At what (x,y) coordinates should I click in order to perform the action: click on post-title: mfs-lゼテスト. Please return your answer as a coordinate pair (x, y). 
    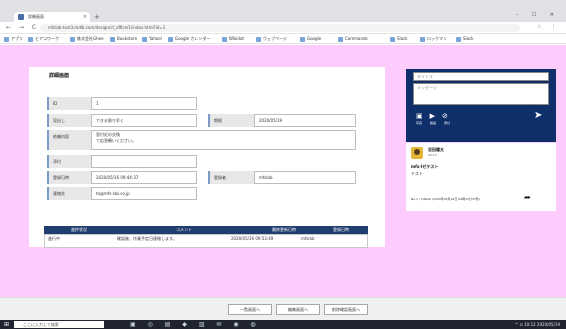
    Looking at the image, I should click on (425, 166).